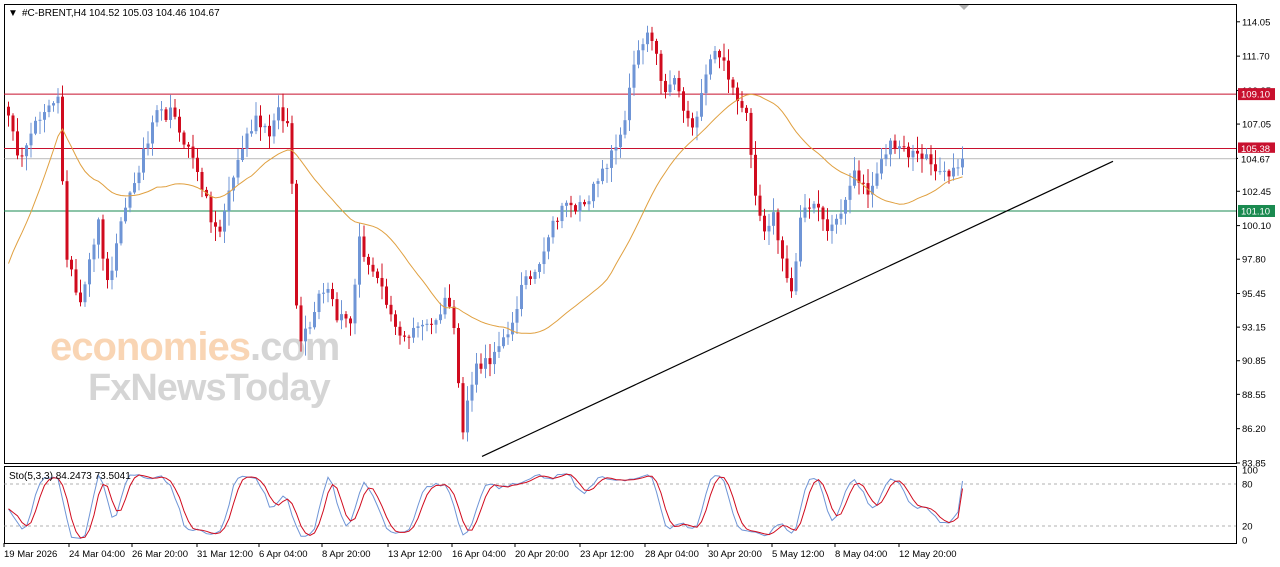 Image resolution: width=1280 pixels, height=567 pixels. Describe the element at coordinates (54, 13) in the screenshot. I see `symbol-label: #C-BRENT,H4` at that location.